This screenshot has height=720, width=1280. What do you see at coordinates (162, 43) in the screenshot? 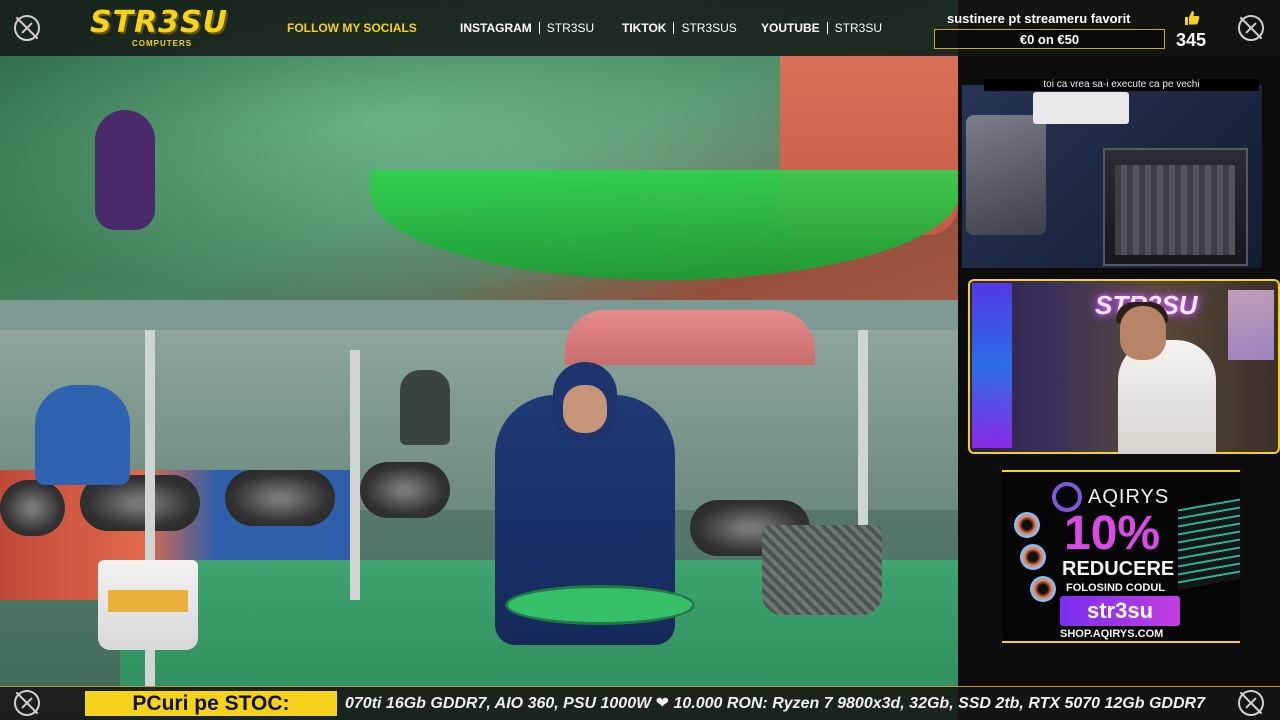
I see `logo-subtext: COMPUTERS` at bounding box center [162, 43].